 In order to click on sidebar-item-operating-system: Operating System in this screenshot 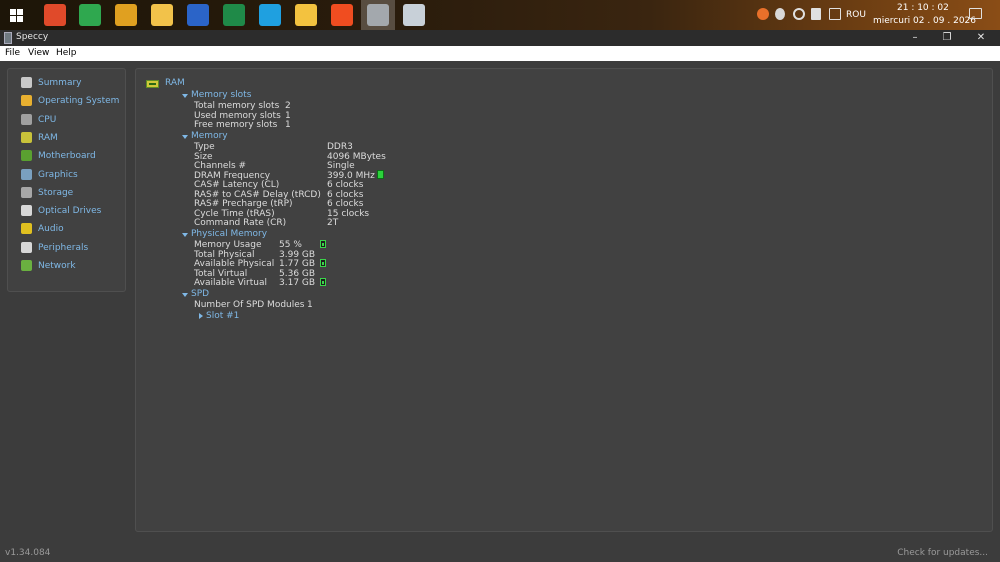, I will do `click(69, 101)`.